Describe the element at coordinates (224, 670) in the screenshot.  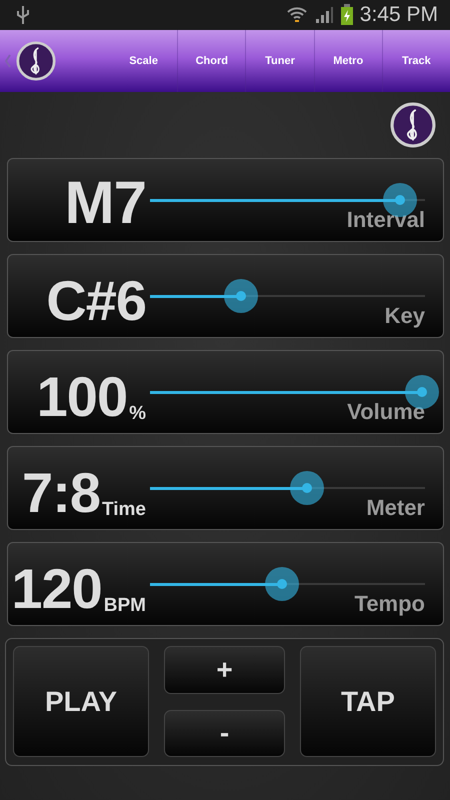
I see `plus-button: +` at that location.